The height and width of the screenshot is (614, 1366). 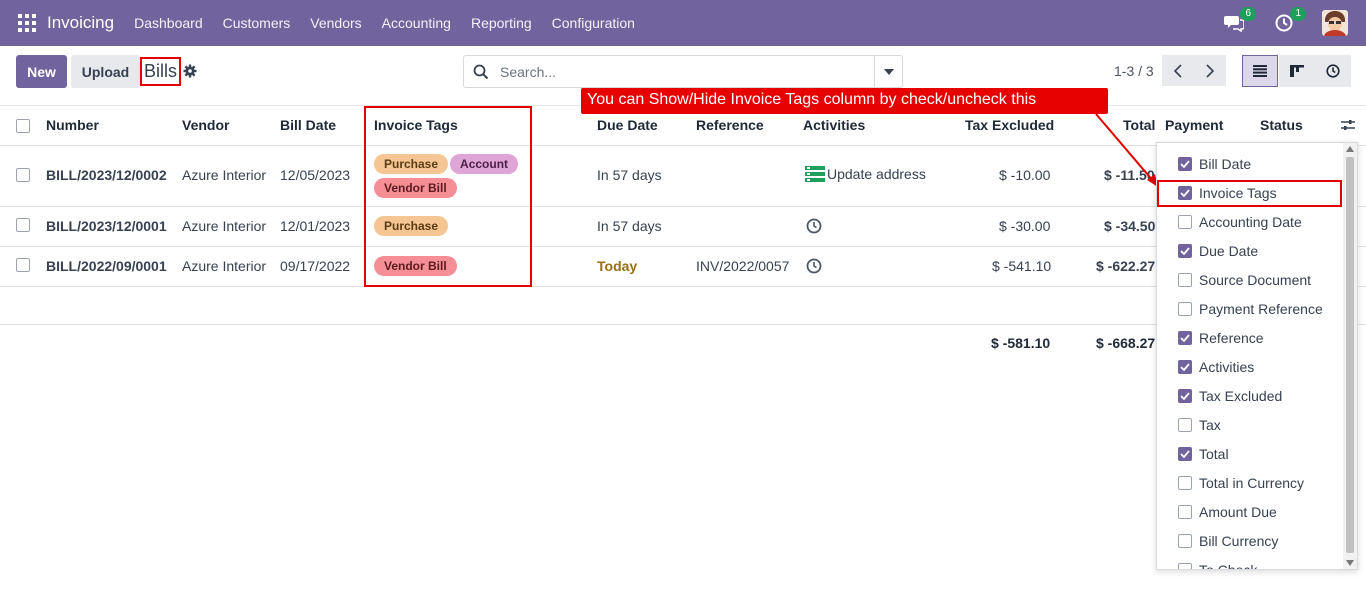 What do you see at coordinates (481, 72) in the screenshot?
I see `search-icon` at bounding box center [481, 72].